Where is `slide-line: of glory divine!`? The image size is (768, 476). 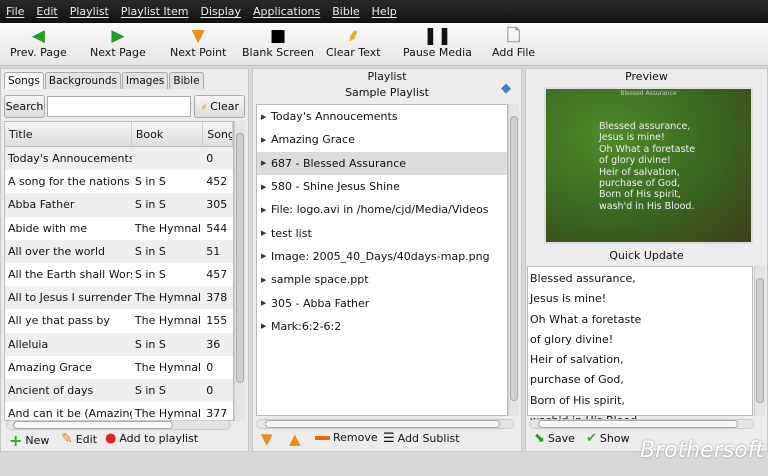 slide-line: of glory divine! is located at coordinates (635, 161).